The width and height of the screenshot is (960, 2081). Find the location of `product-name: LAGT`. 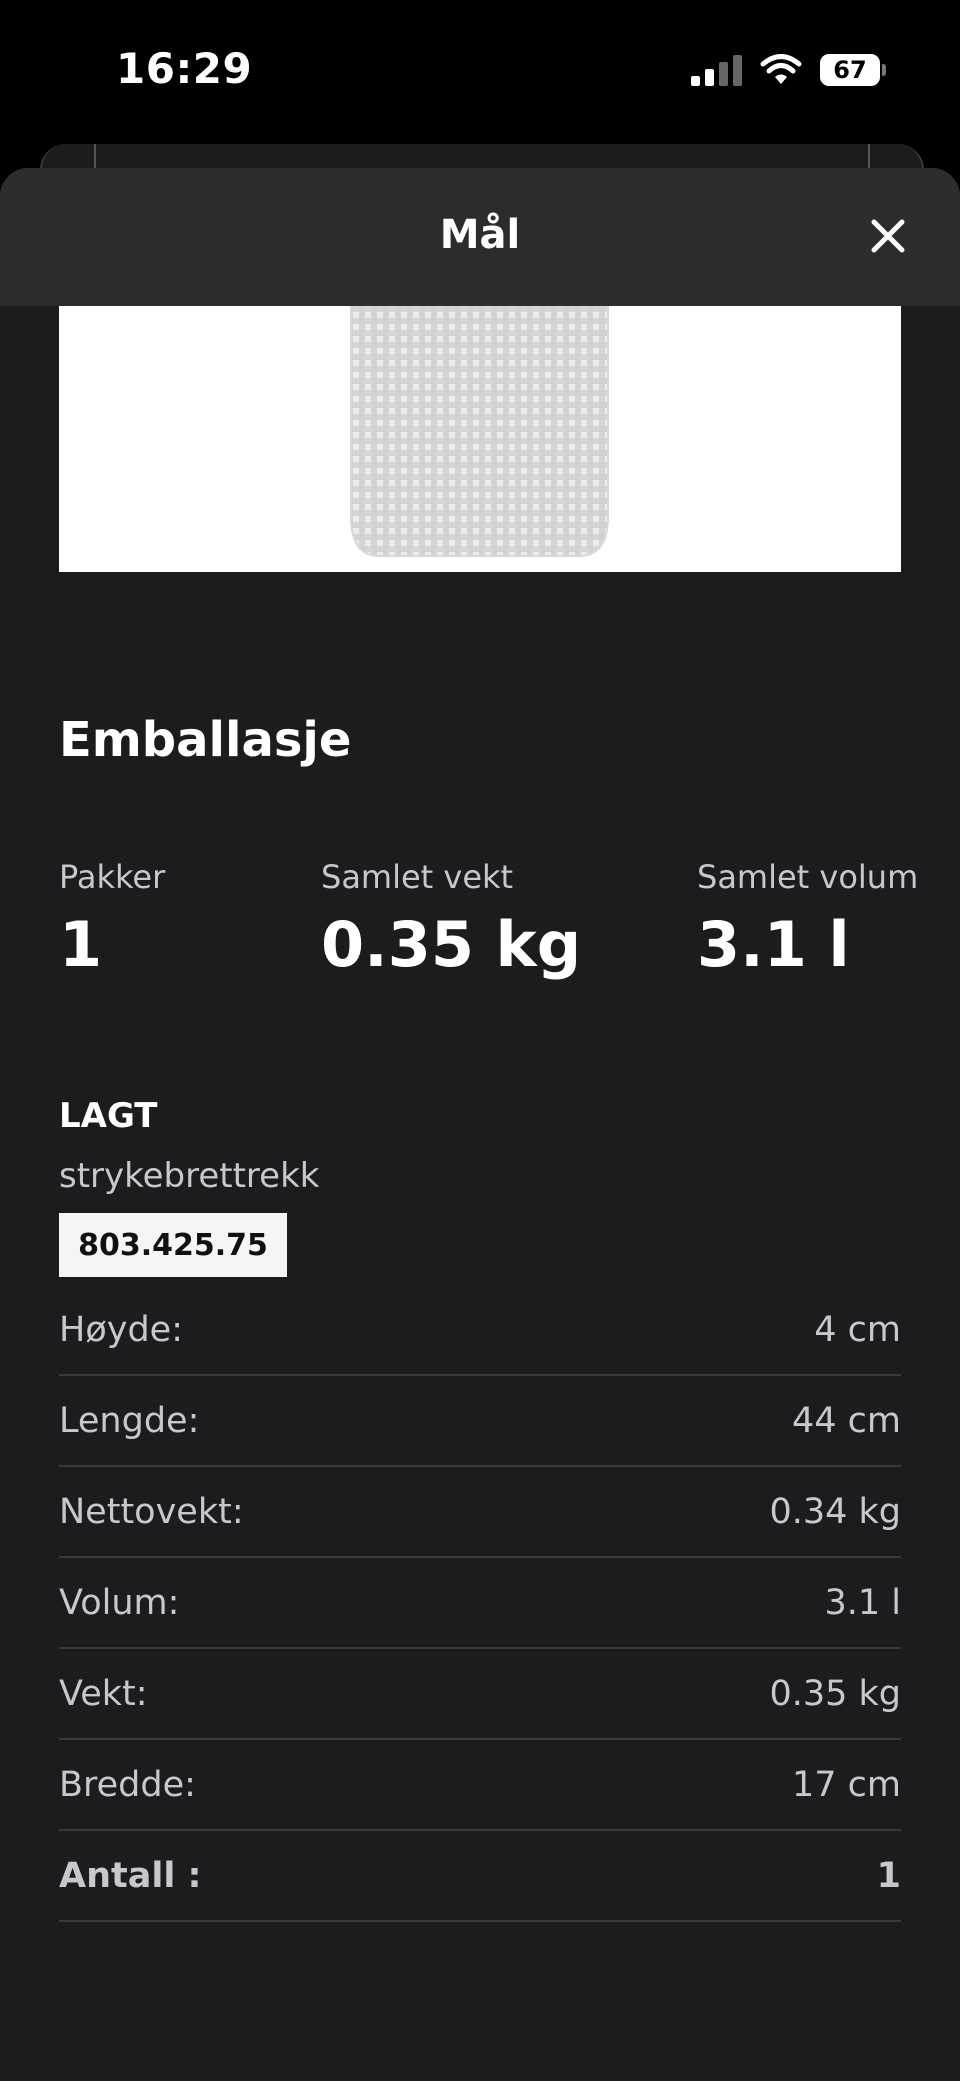

product-name: LAGT is located at coordinates (108, 1116).